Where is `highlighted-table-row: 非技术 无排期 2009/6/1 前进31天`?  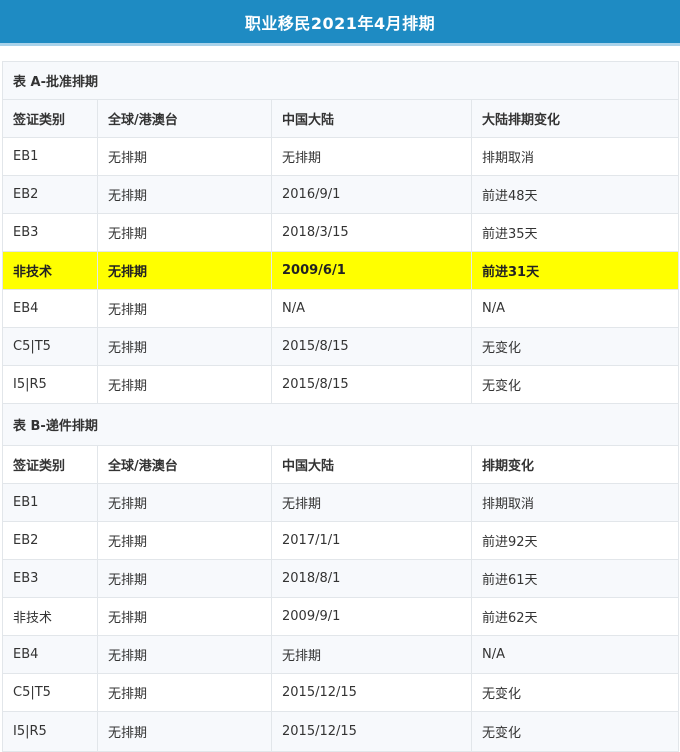 highlighted-table-row: 非技术 无排期 2009/6/1 前进31天 is located at coordinates (341, 270).